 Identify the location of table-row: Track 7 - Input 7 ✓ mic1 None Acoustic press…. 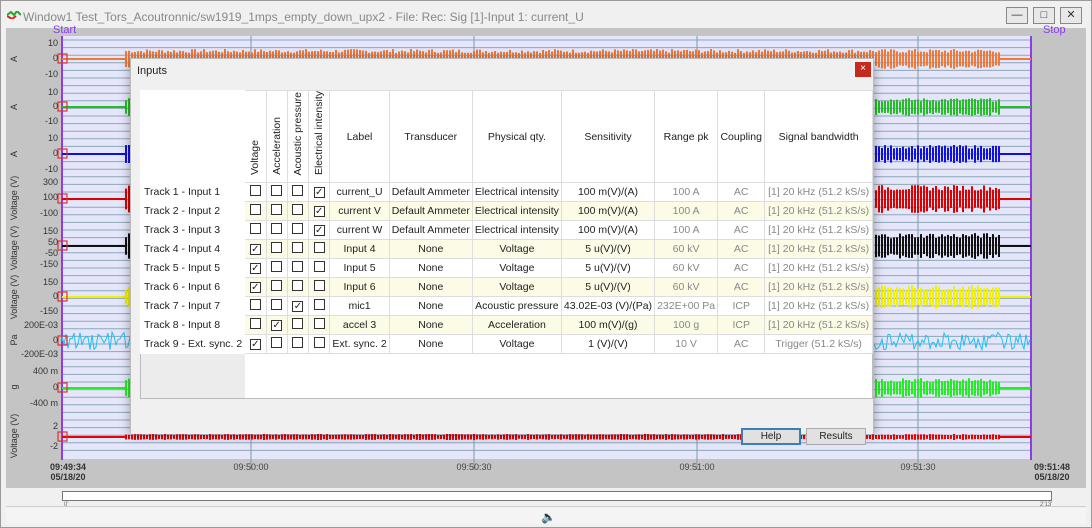
(506, 306).